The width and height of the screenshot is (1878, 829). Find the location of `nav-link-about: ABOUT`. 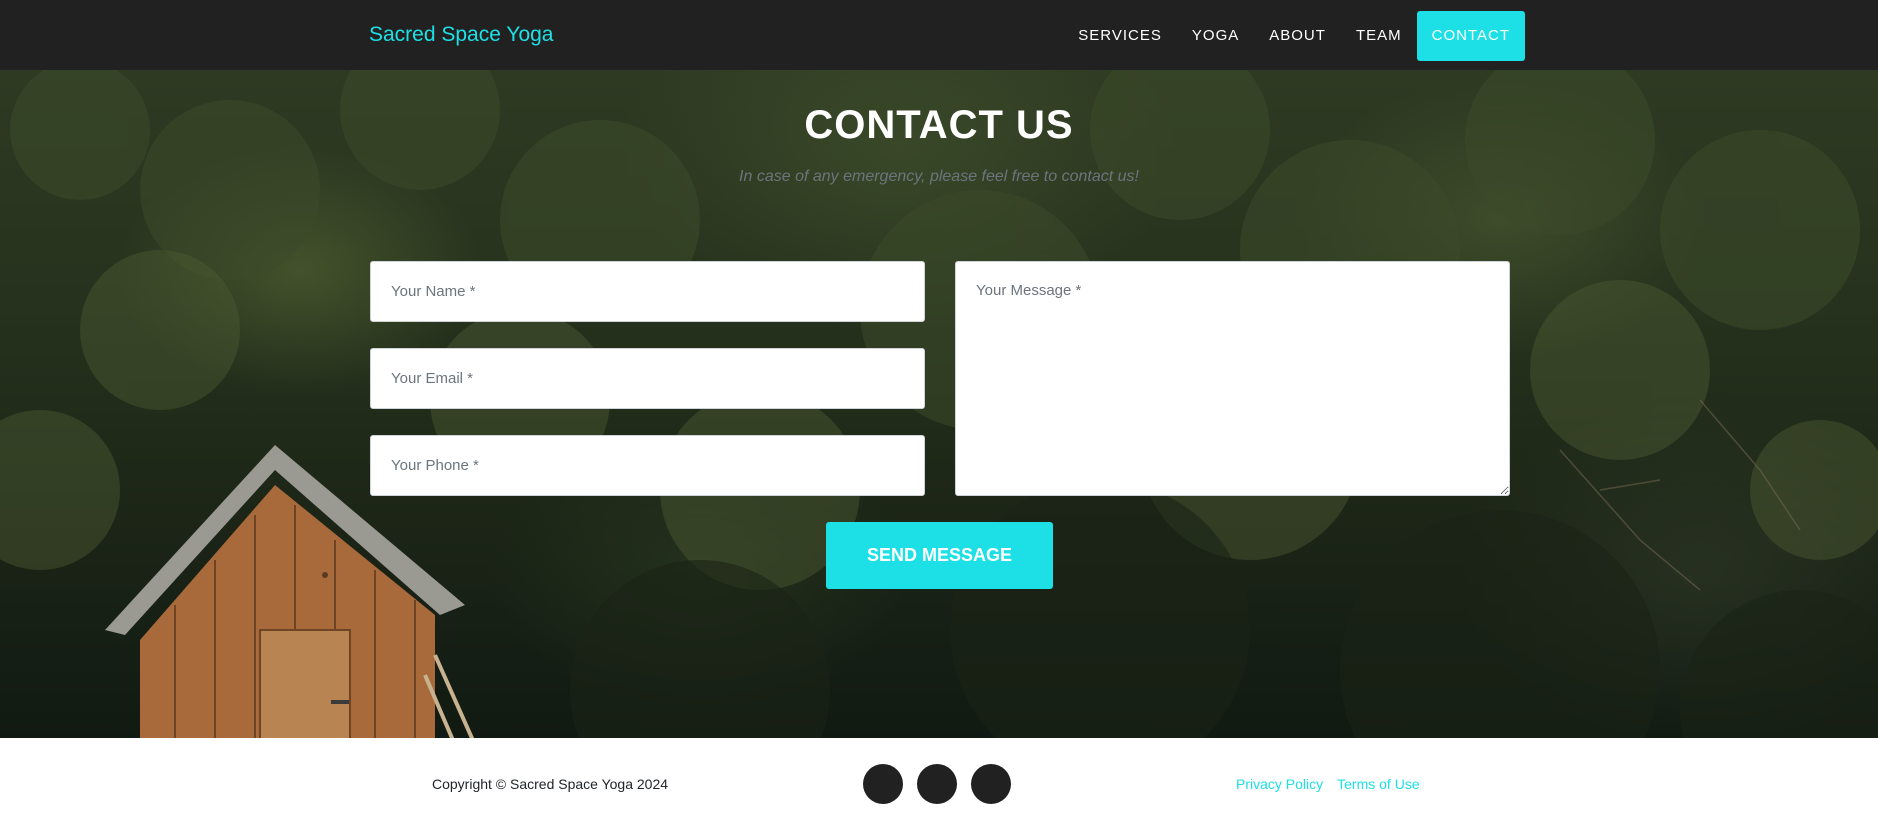

nav-link-about: ABOUT is located at coordinates (1297, 36).